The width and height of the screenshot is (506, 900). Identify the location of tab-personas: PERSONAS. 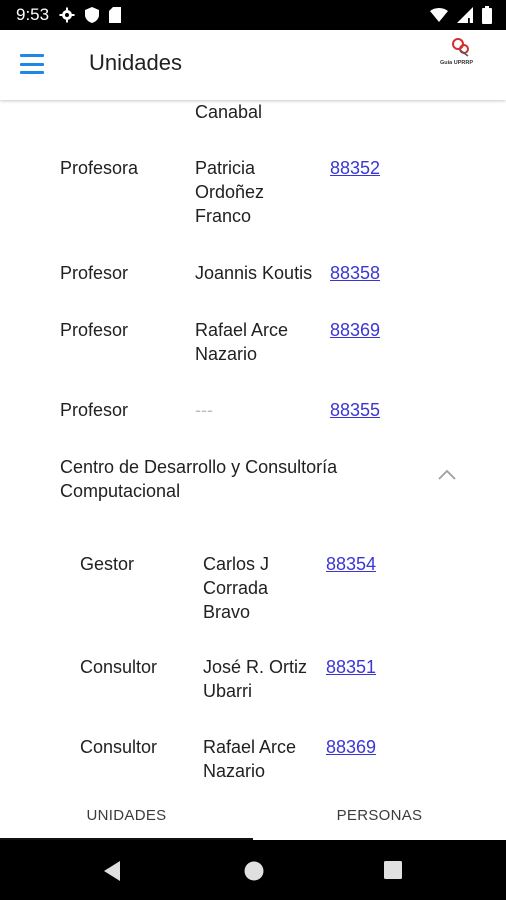
(379, 815).